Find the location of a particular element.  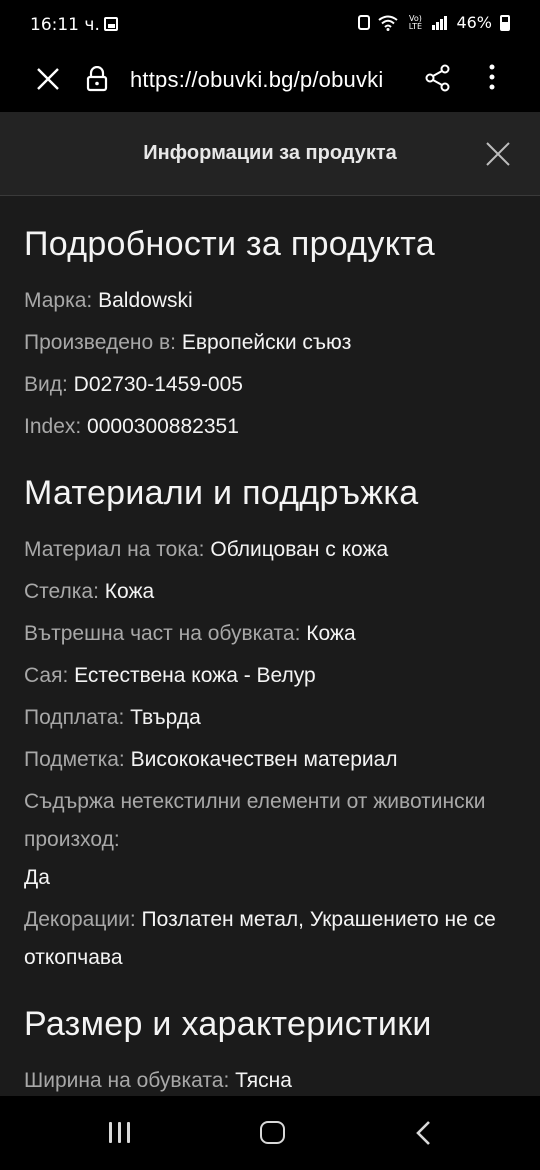

detail-row: Сая: Естествена кожа - Велур is located at coordinates (270, 676).